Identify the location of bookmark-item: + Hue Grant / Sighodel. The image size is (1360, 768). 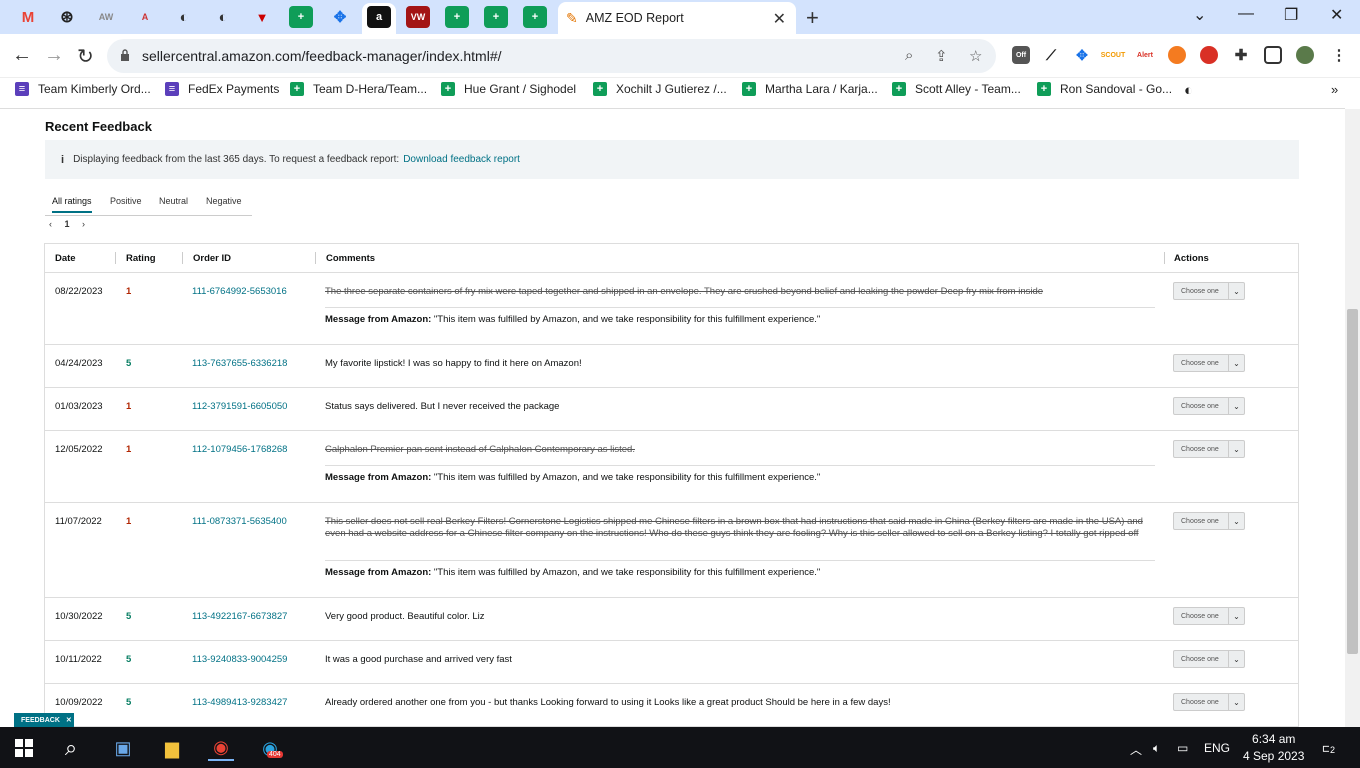
(508, 89).